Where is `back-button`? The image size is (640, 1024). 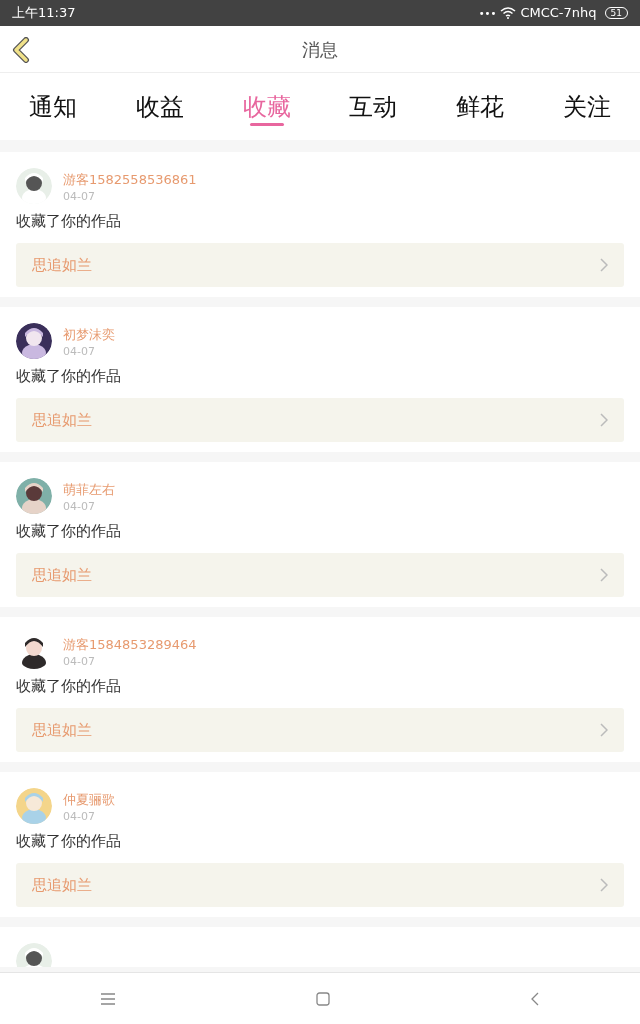
back-button is located at coordinates (21, 50).